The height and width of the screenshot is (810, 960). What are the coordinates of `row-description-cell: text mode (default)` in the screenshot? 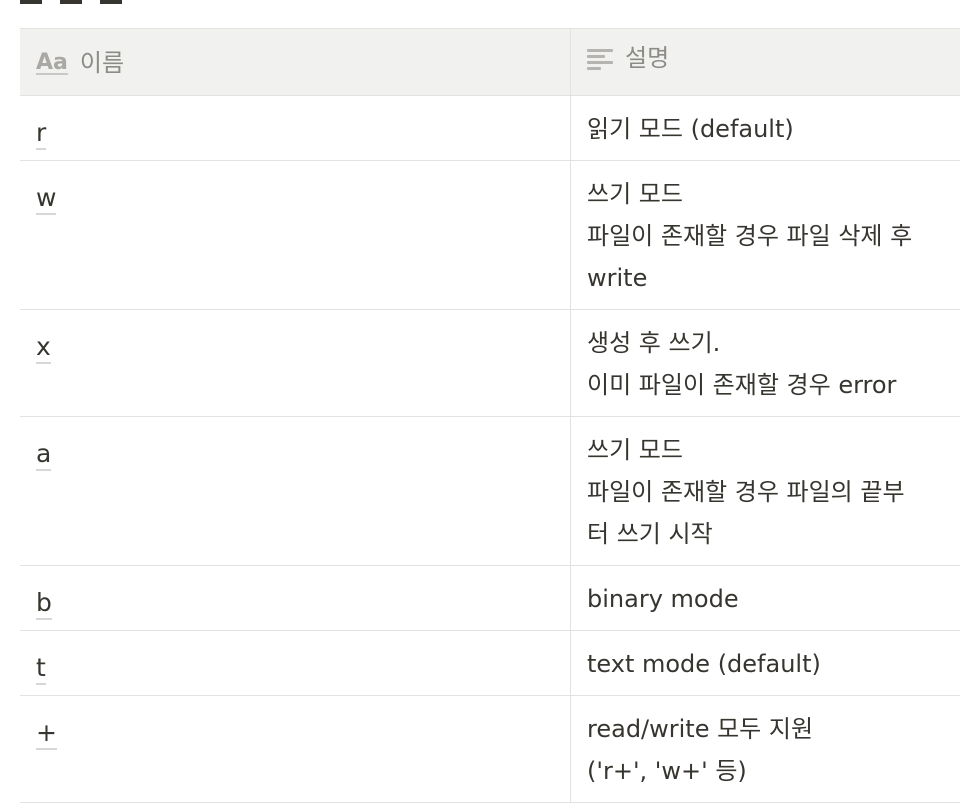 It's located at (765, 663).